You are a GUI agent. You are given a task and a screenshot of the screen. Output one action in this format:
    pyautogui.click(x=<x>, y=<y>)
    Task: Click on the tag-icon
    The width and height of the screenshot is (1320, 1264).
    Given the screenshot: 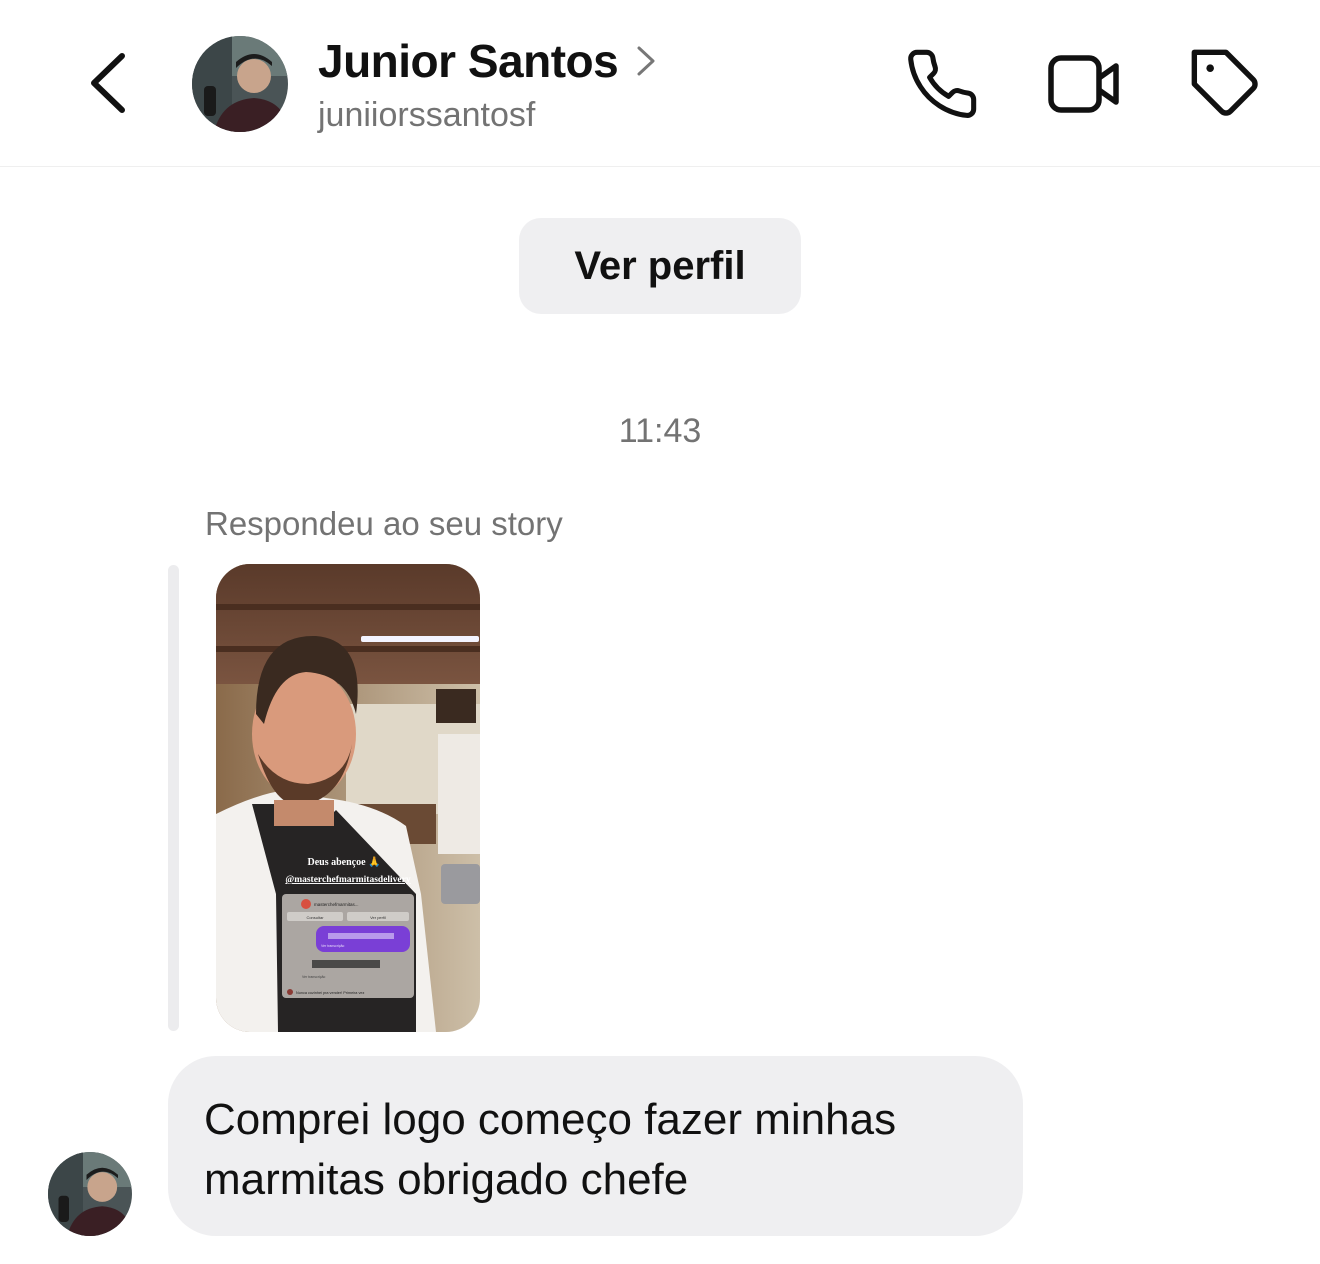 What is the action you would take?
    pyautogui.click(x=1226, y=84)
    